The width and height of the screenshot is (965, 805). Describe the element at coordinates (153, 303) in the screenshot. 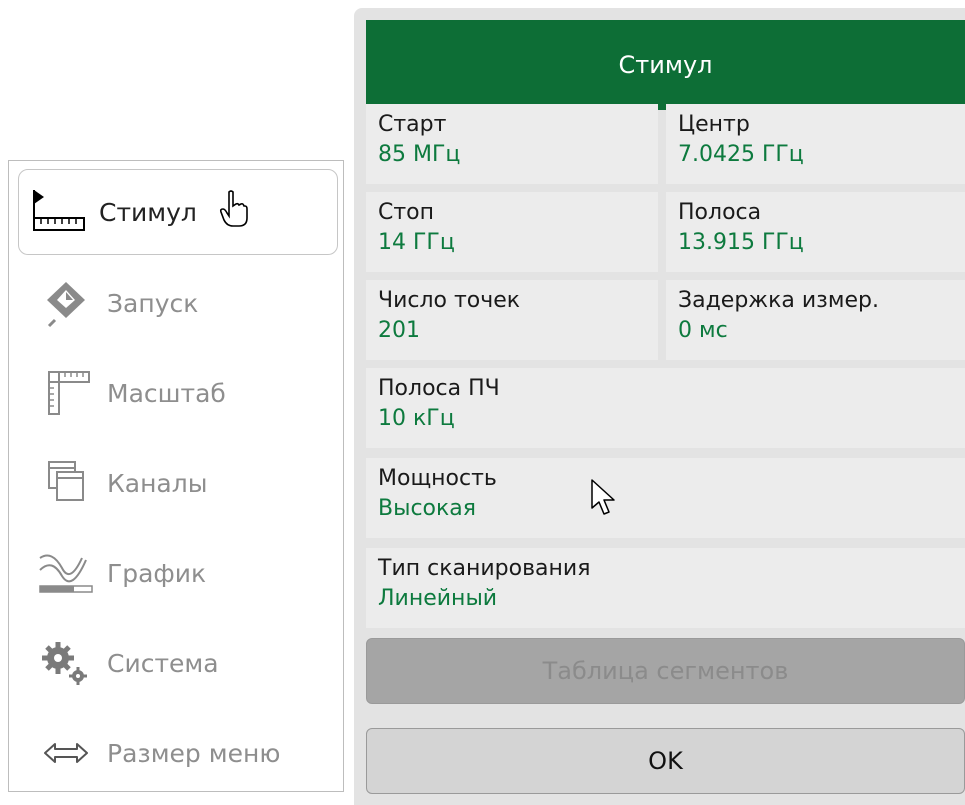

I see `menu-label-trigger: Запуск` at that location.